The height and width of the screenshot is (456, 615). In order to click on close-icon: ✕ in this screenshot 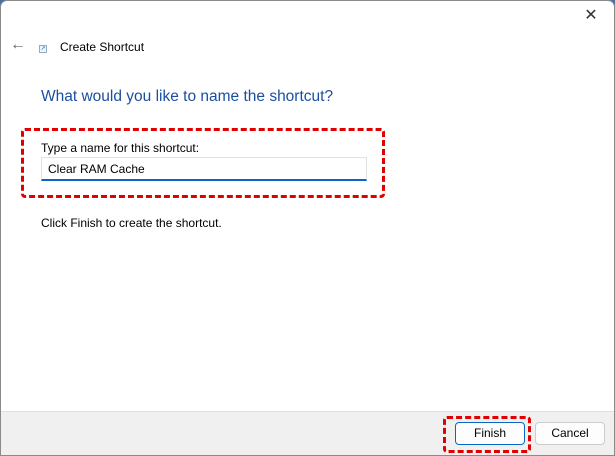, I will do `click(591, 15)`.